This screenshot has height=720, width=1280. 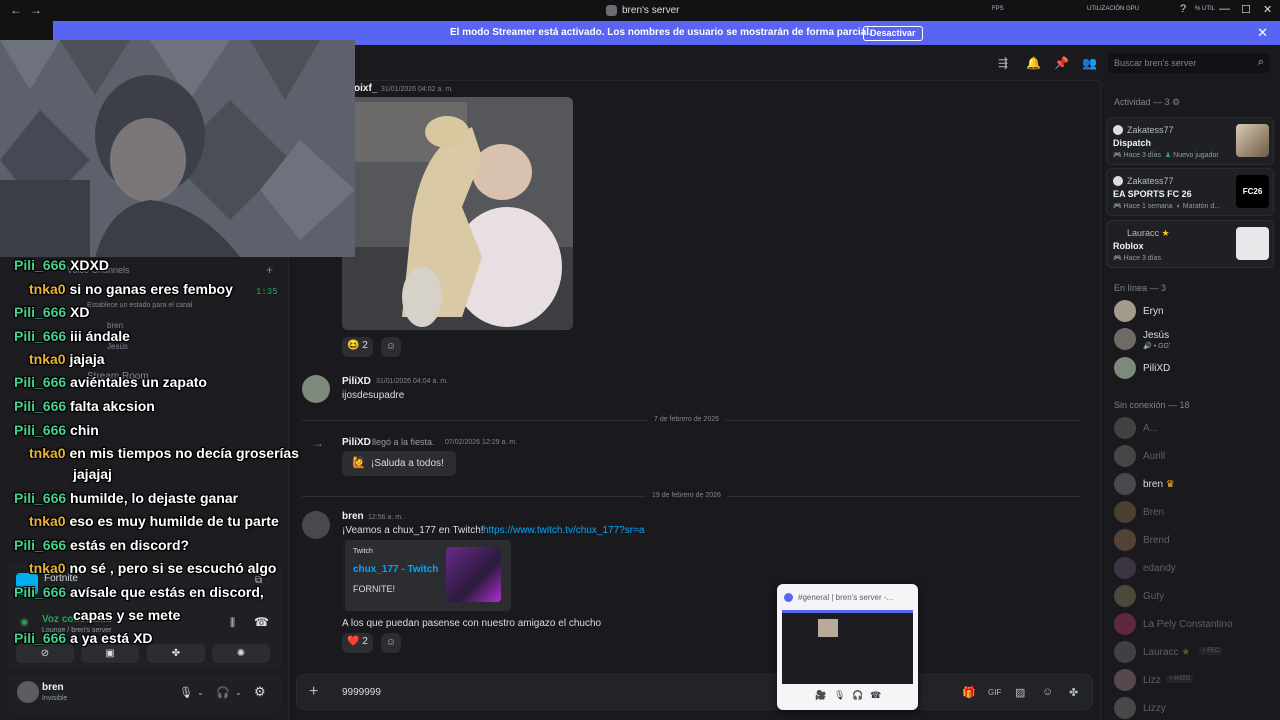 What do you see at coordinates (1153, 512) in the screenshot?
I see `member-name: Bren` at bounding box center [1153, 512].